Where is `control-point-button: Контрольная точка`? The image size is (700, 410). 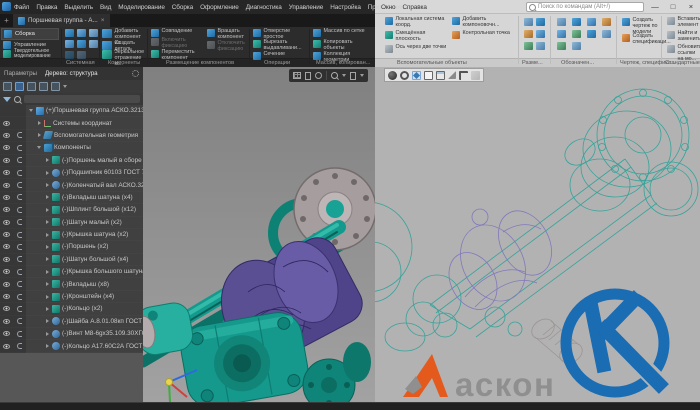
control-point-button: Контрольная точка is located at coordinates (482, 34).